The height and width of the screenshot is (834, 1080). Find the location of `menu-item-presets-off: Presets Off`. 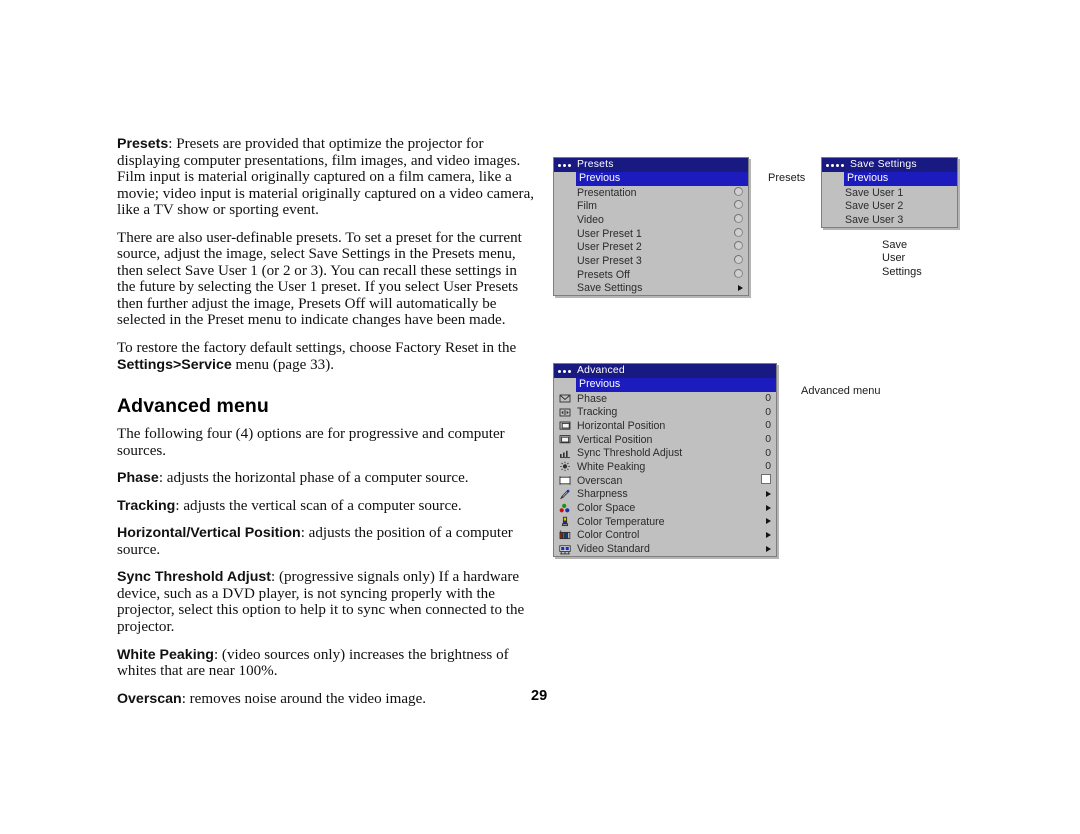

menu-item-presets-off: Presets Off is located at coordinates (651, 275).